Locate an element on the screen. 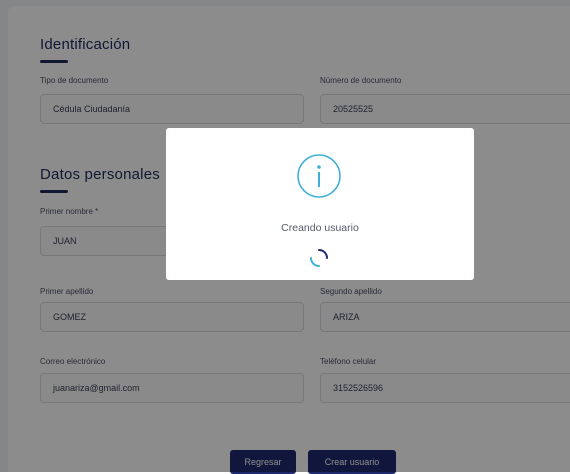 The height and width of the screenshot is (474, 570). modal-message: Creando usuario is located at coordinates (320, 228).